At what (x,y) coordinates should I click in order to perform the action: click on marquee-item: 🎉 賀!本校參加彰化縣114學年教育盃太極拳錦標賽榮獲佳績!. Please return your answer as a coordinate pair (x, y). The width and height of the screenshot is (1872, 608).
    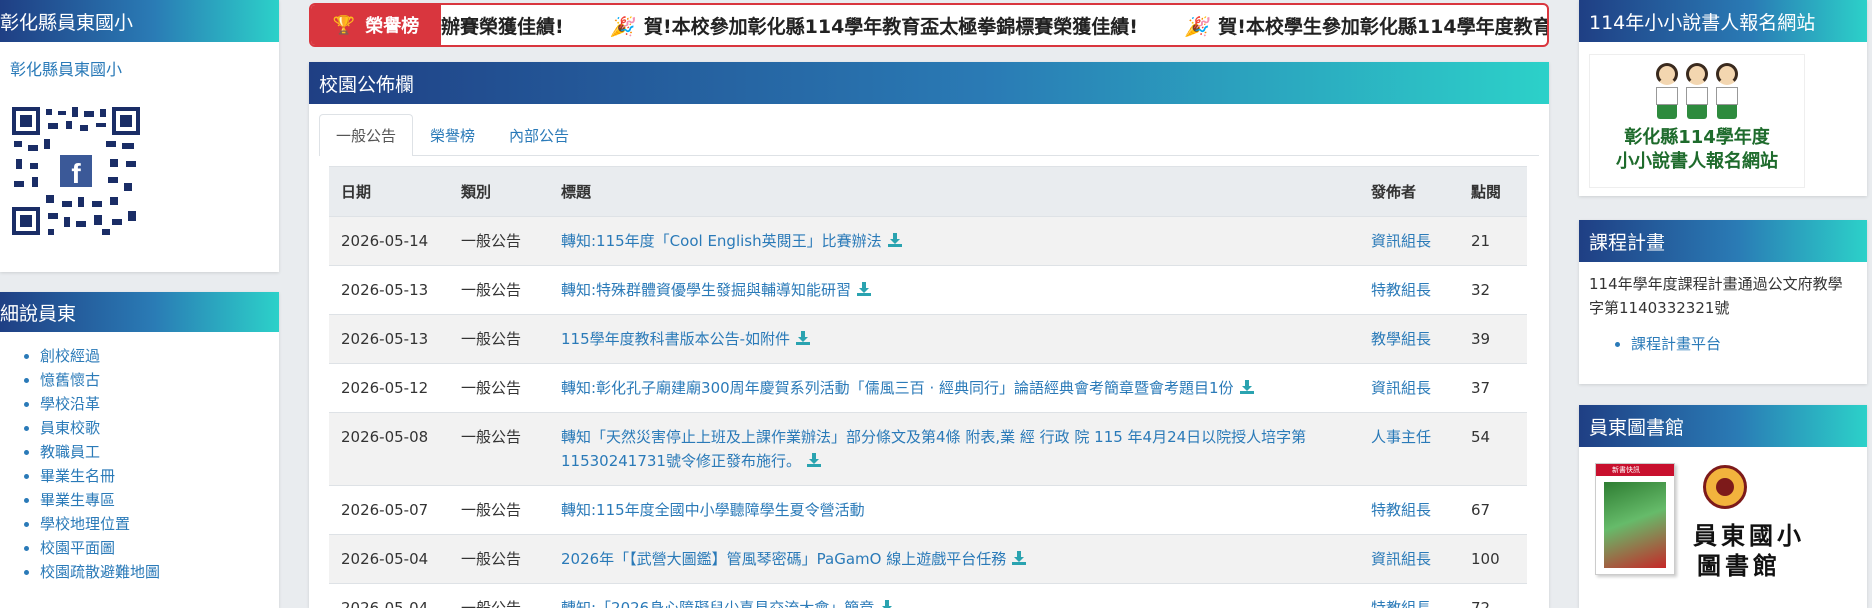
    Looking at the image, I should click on (874, 27).